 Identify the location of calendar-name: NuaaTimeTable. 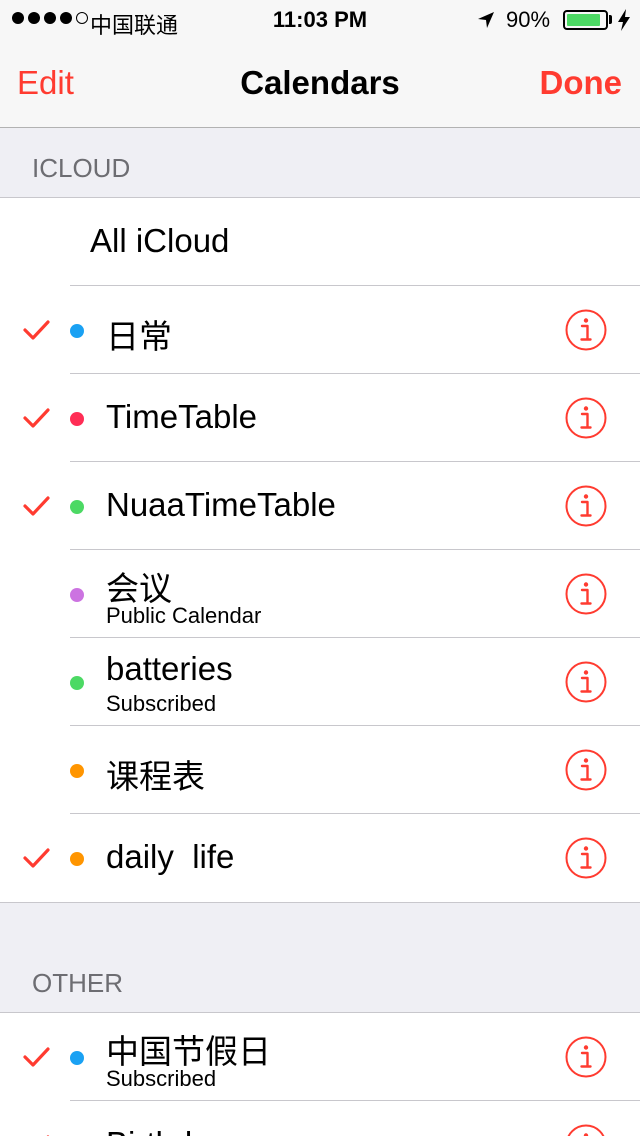
(221, 504).